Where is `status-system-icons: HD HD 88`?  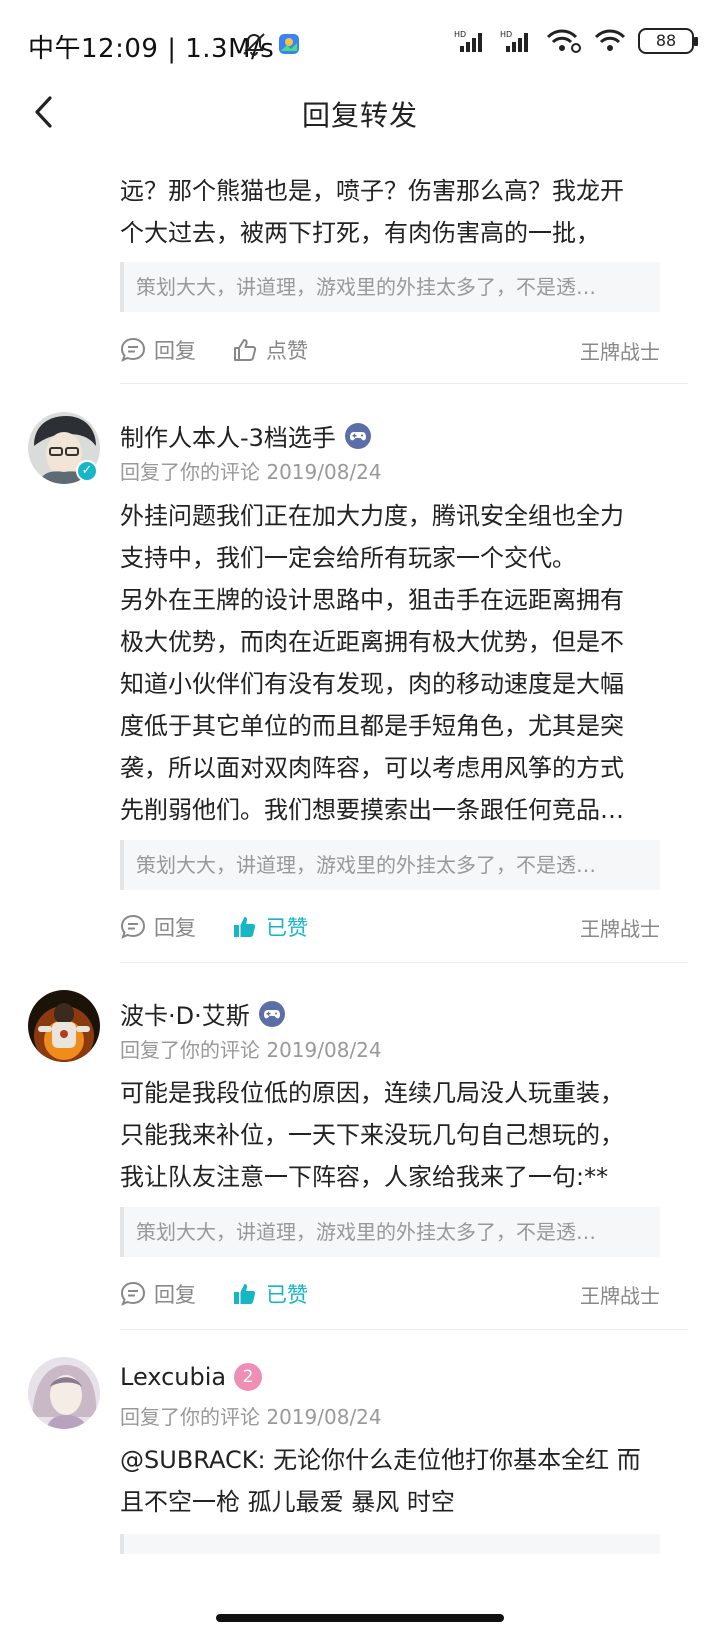 status-system-icons: HD HD 88 is located at coordinates (576, 41).